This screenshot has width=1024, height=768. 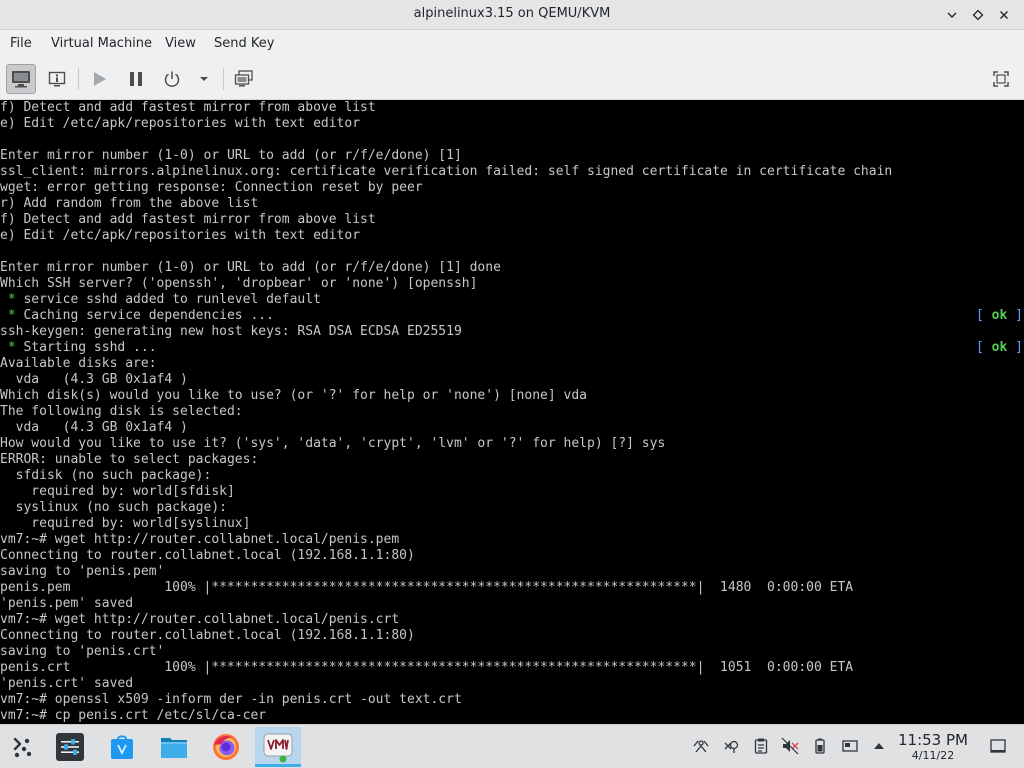 What do you see at coordinates (1001, 79) in the screenshot?
I see `fullscreen-button` at bounding box center [1001, 79].